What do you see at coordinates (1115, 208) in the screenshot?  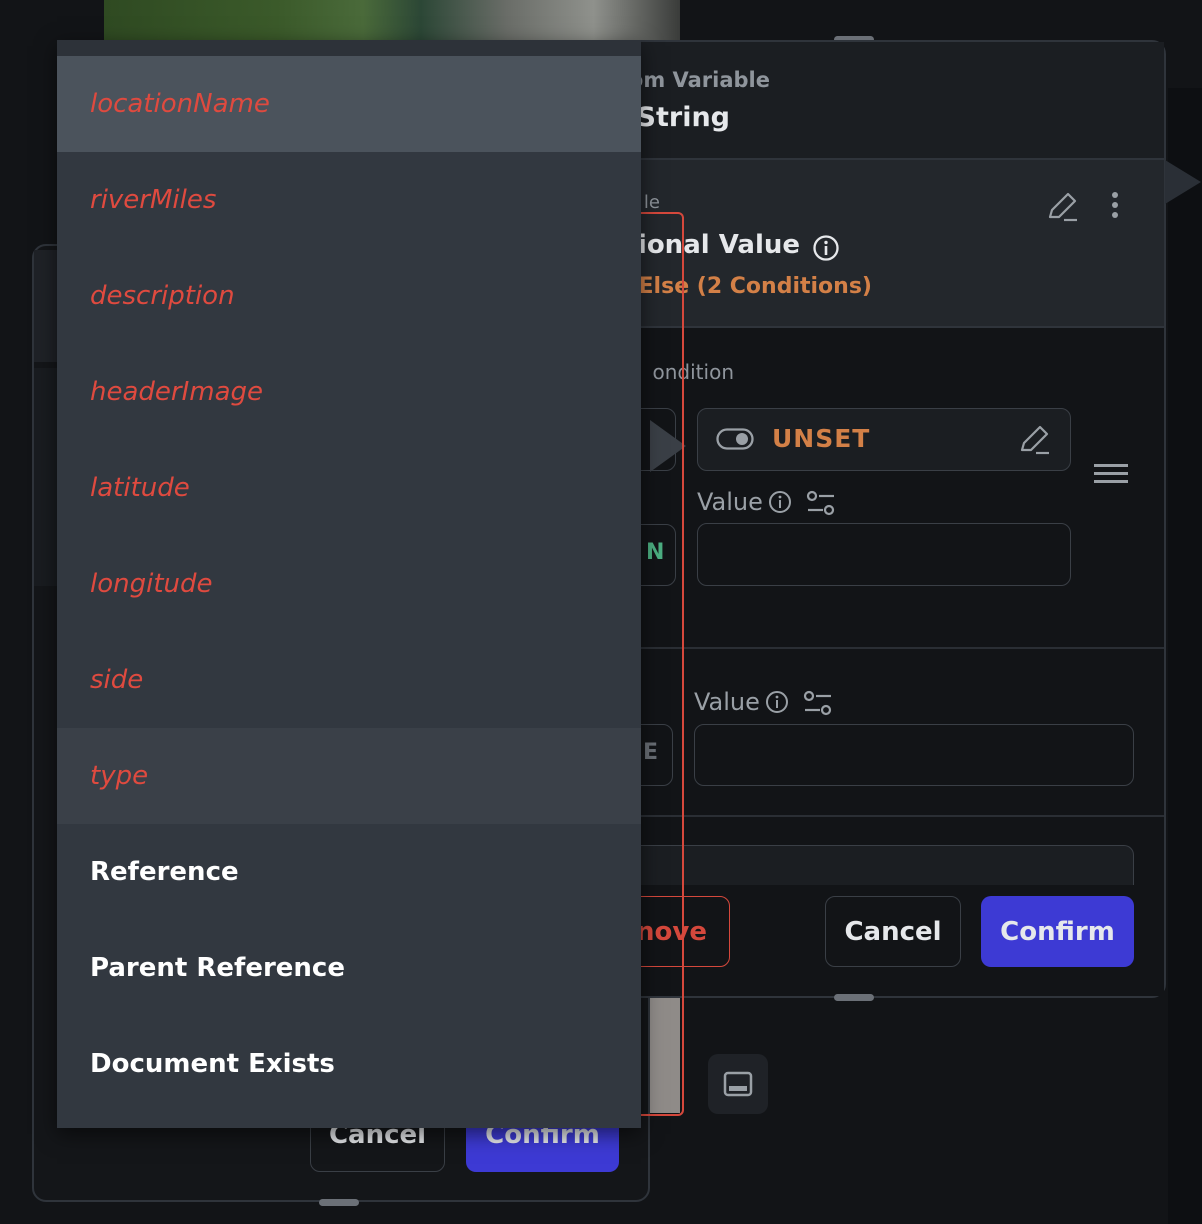 I see `more-vertical-icon` at bounding box center [1115, 208].